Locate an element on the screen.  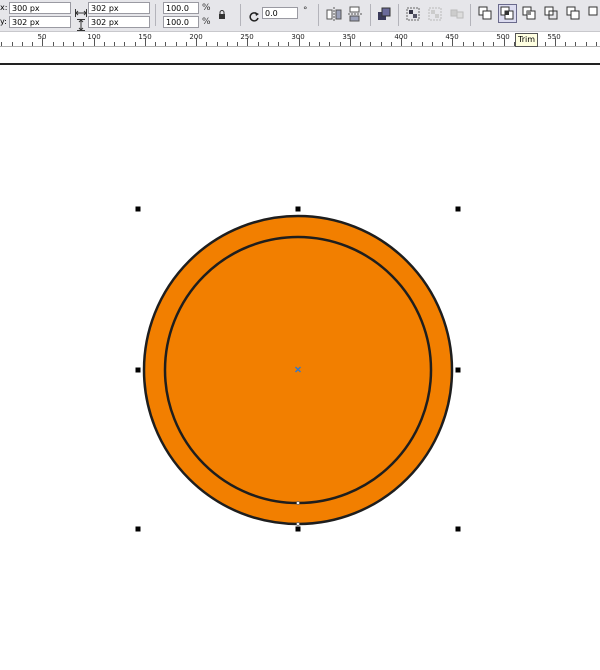
scale-x-unit: % is located at coordinates (206, 8).